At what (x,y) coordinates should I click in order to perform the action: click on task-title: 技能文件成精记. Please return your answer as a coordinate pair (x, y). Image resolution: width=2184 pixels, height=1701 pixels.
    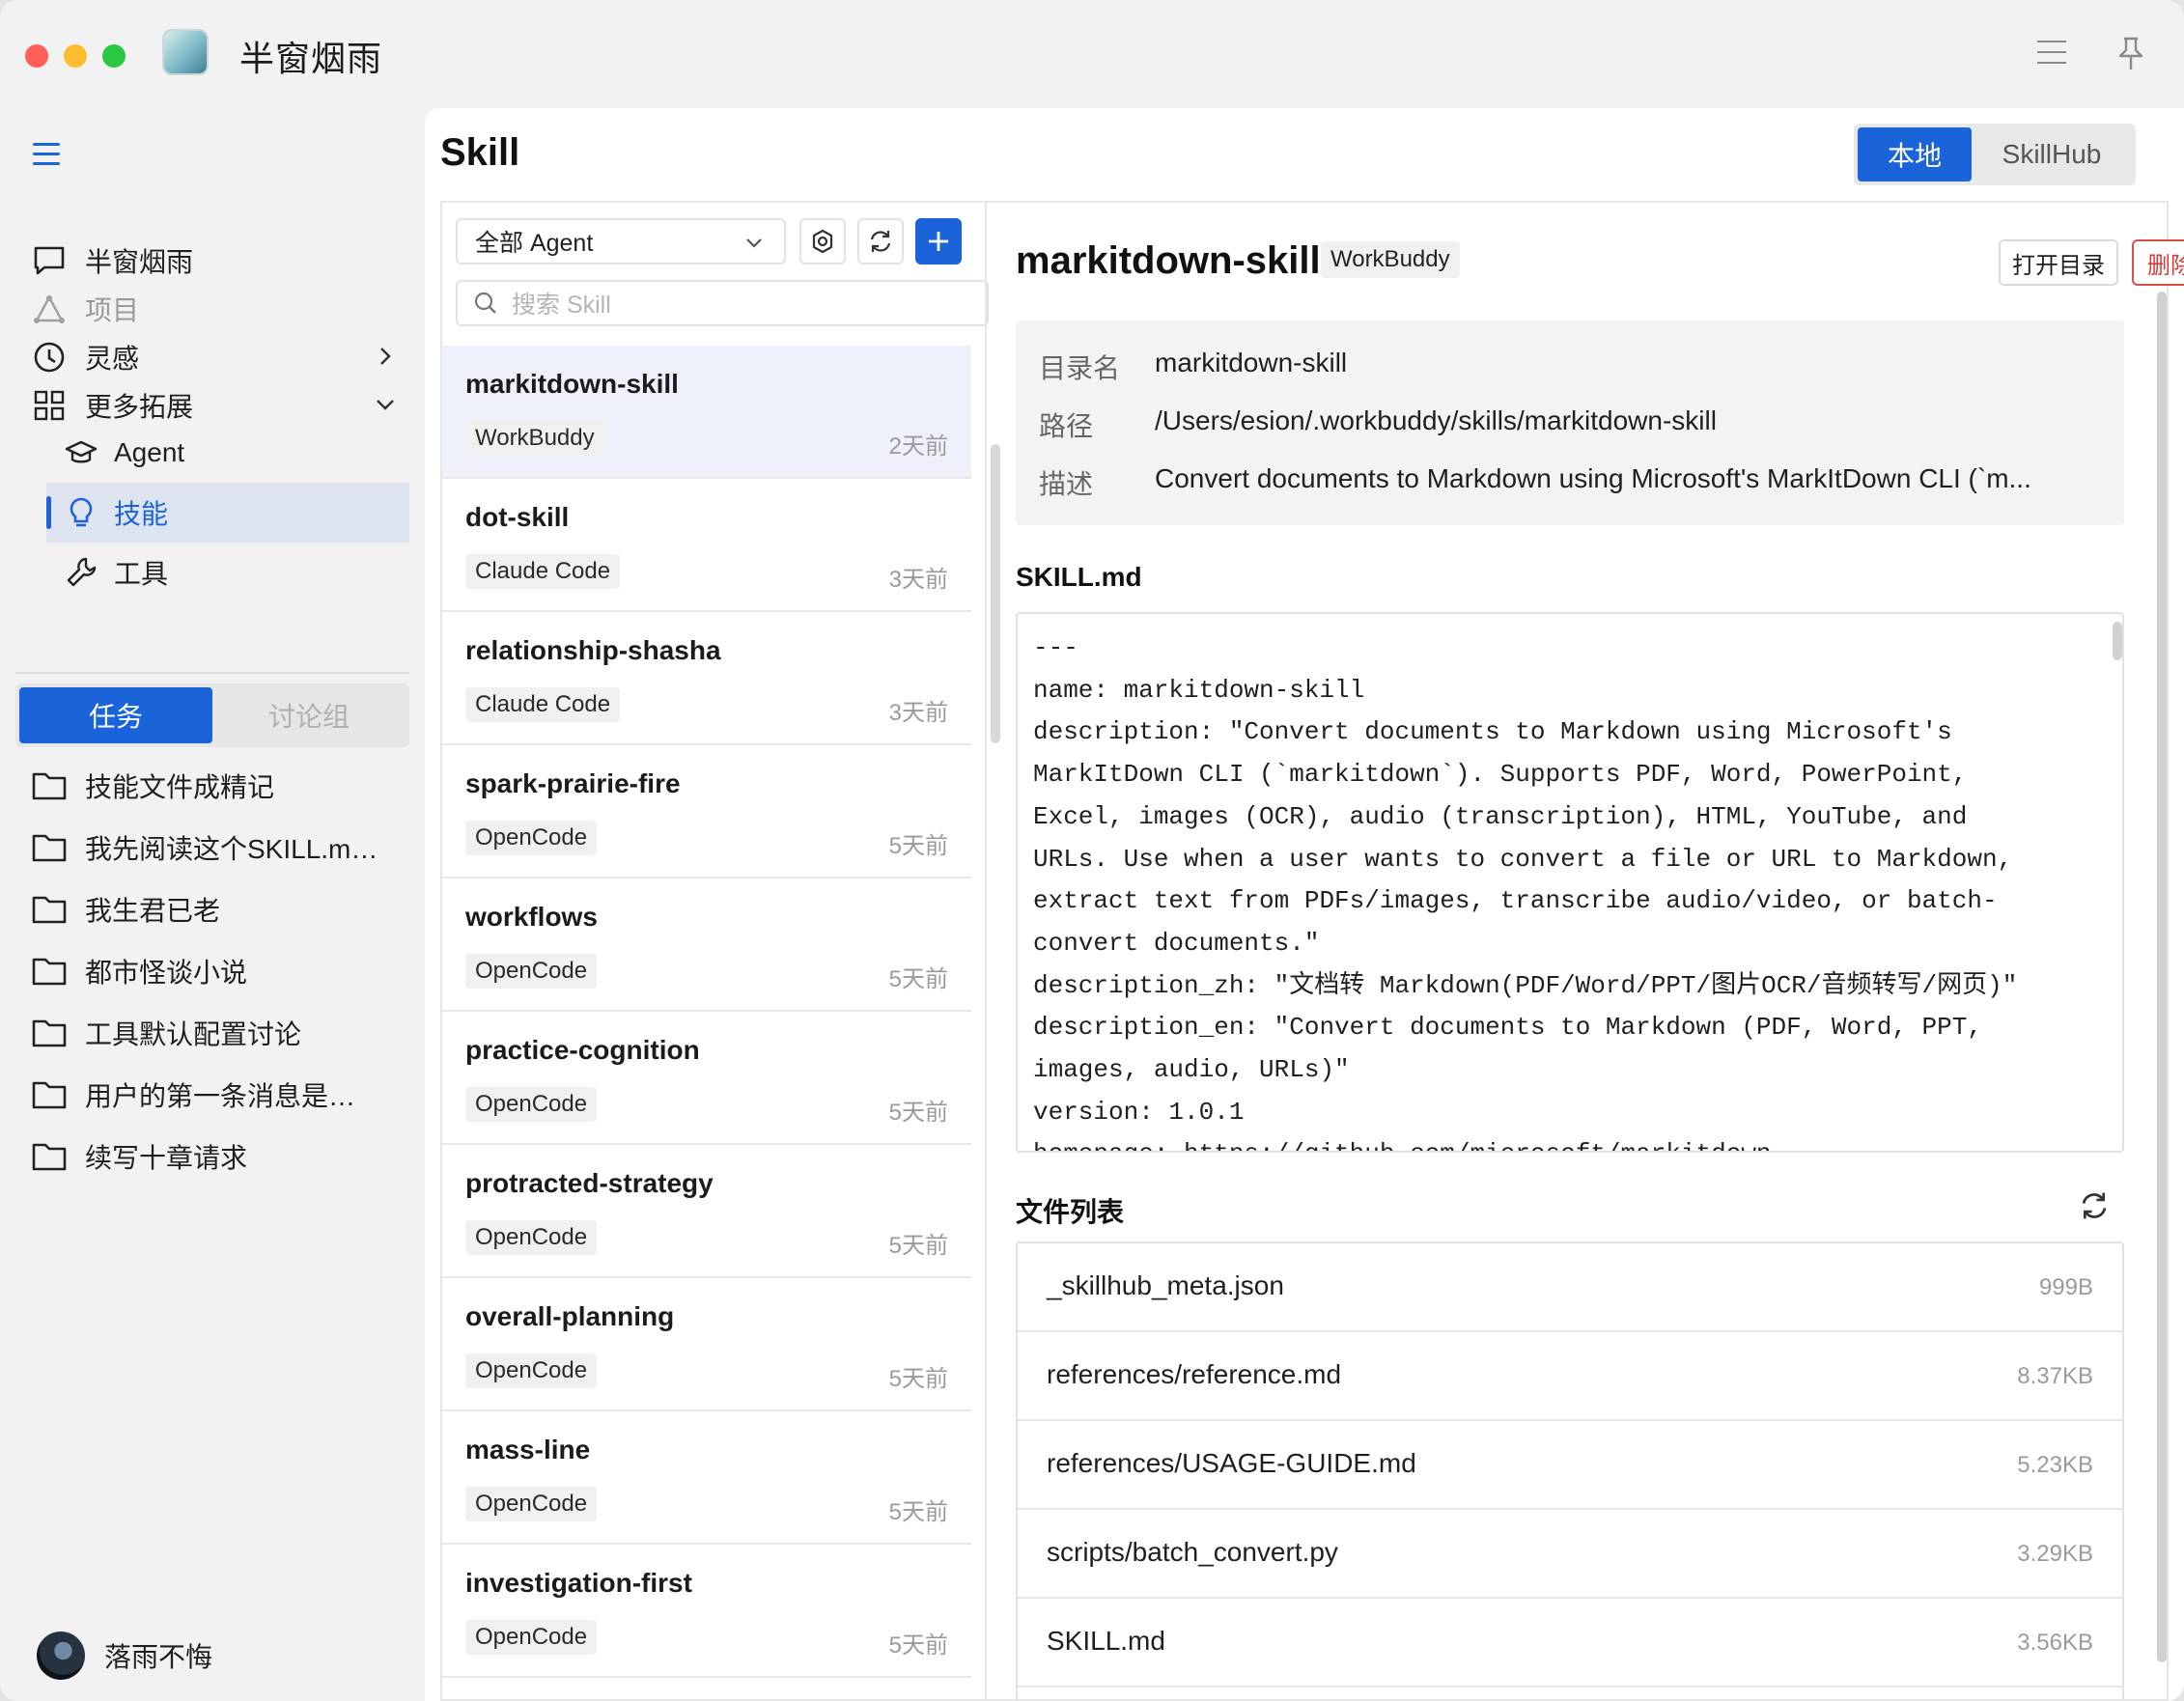
    Looking at the image, I should click on (180, 787).